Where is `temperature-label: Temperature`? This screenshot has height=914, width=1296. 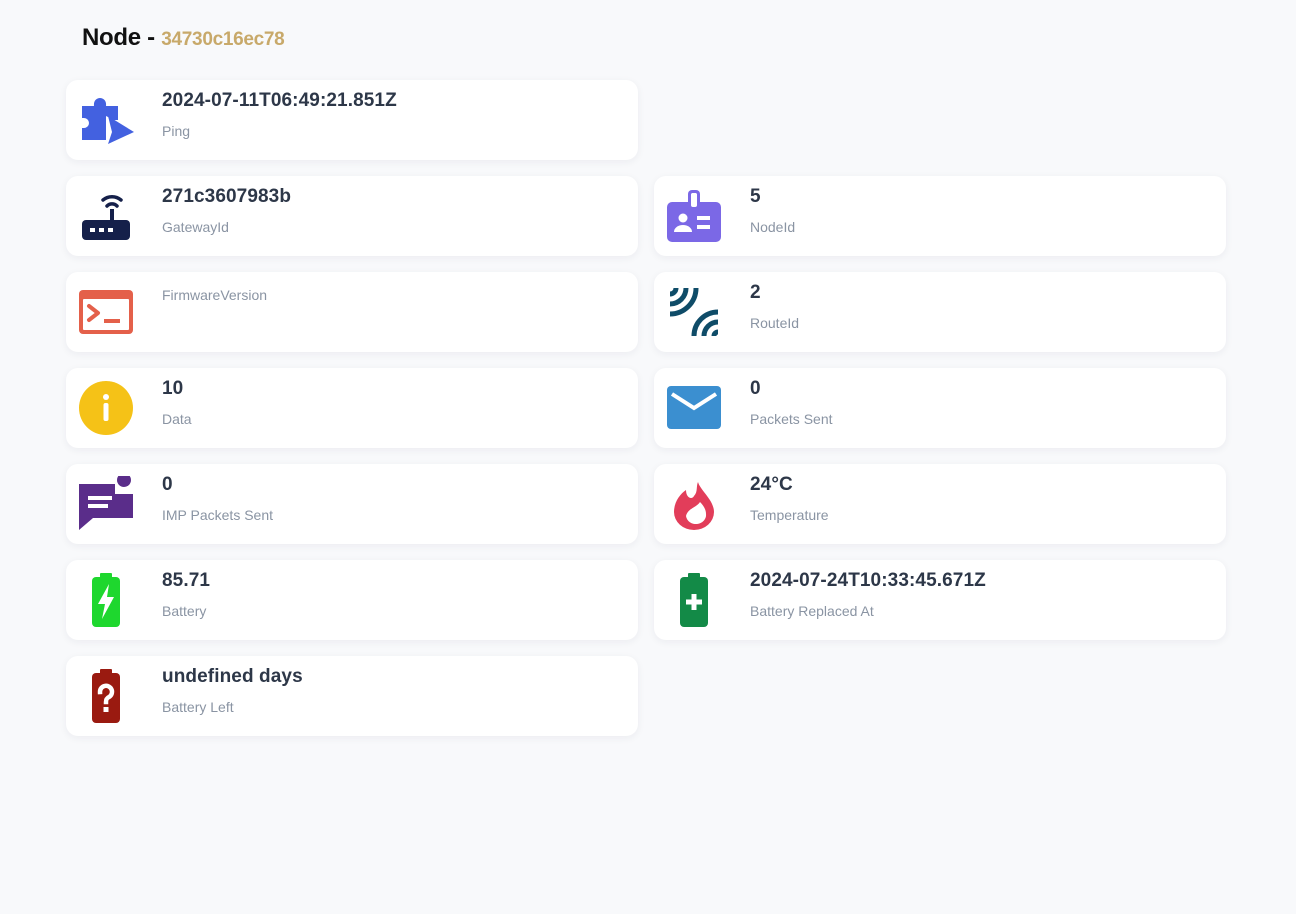 temperature-label: Temperature is located at coordinates (789, 515).